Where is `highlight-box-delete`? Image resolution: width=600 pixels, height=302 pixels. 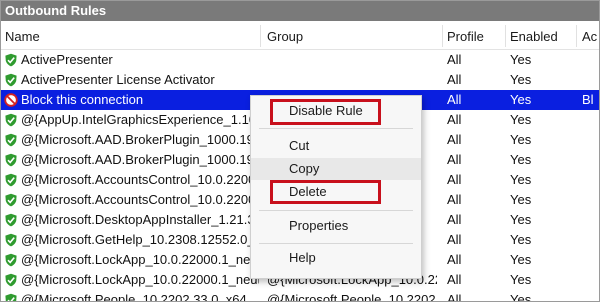
highlight-box-delete is located at coordinates (325, 192).